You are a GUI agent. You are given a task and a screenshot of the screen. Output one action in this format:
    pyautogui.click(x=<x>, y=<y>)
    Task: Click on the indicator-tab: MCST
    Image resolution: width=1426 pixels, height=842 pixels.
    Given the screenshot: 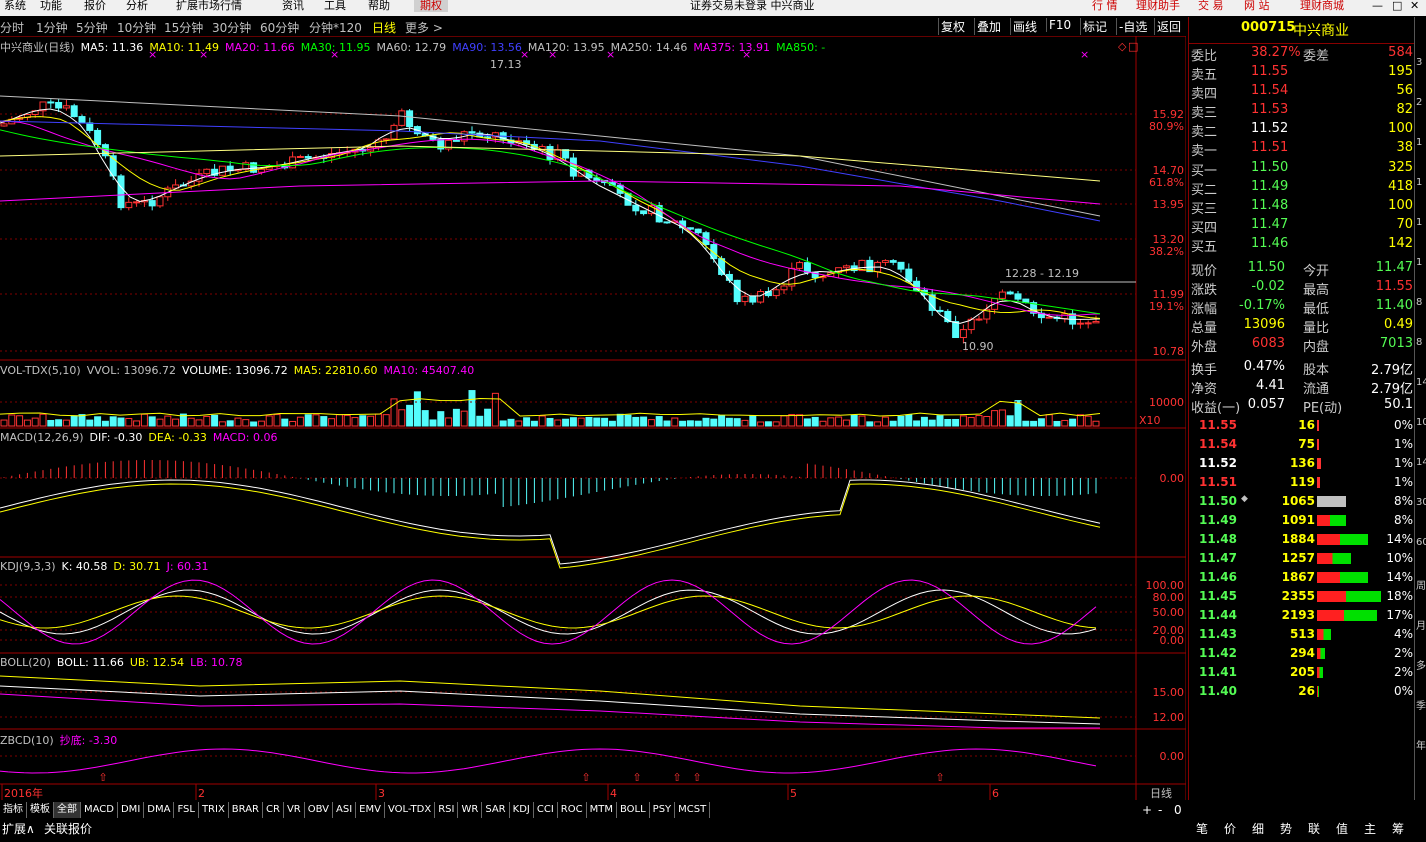 What is the action you would take?
    pyautogui.click(x=693, y=810)
    